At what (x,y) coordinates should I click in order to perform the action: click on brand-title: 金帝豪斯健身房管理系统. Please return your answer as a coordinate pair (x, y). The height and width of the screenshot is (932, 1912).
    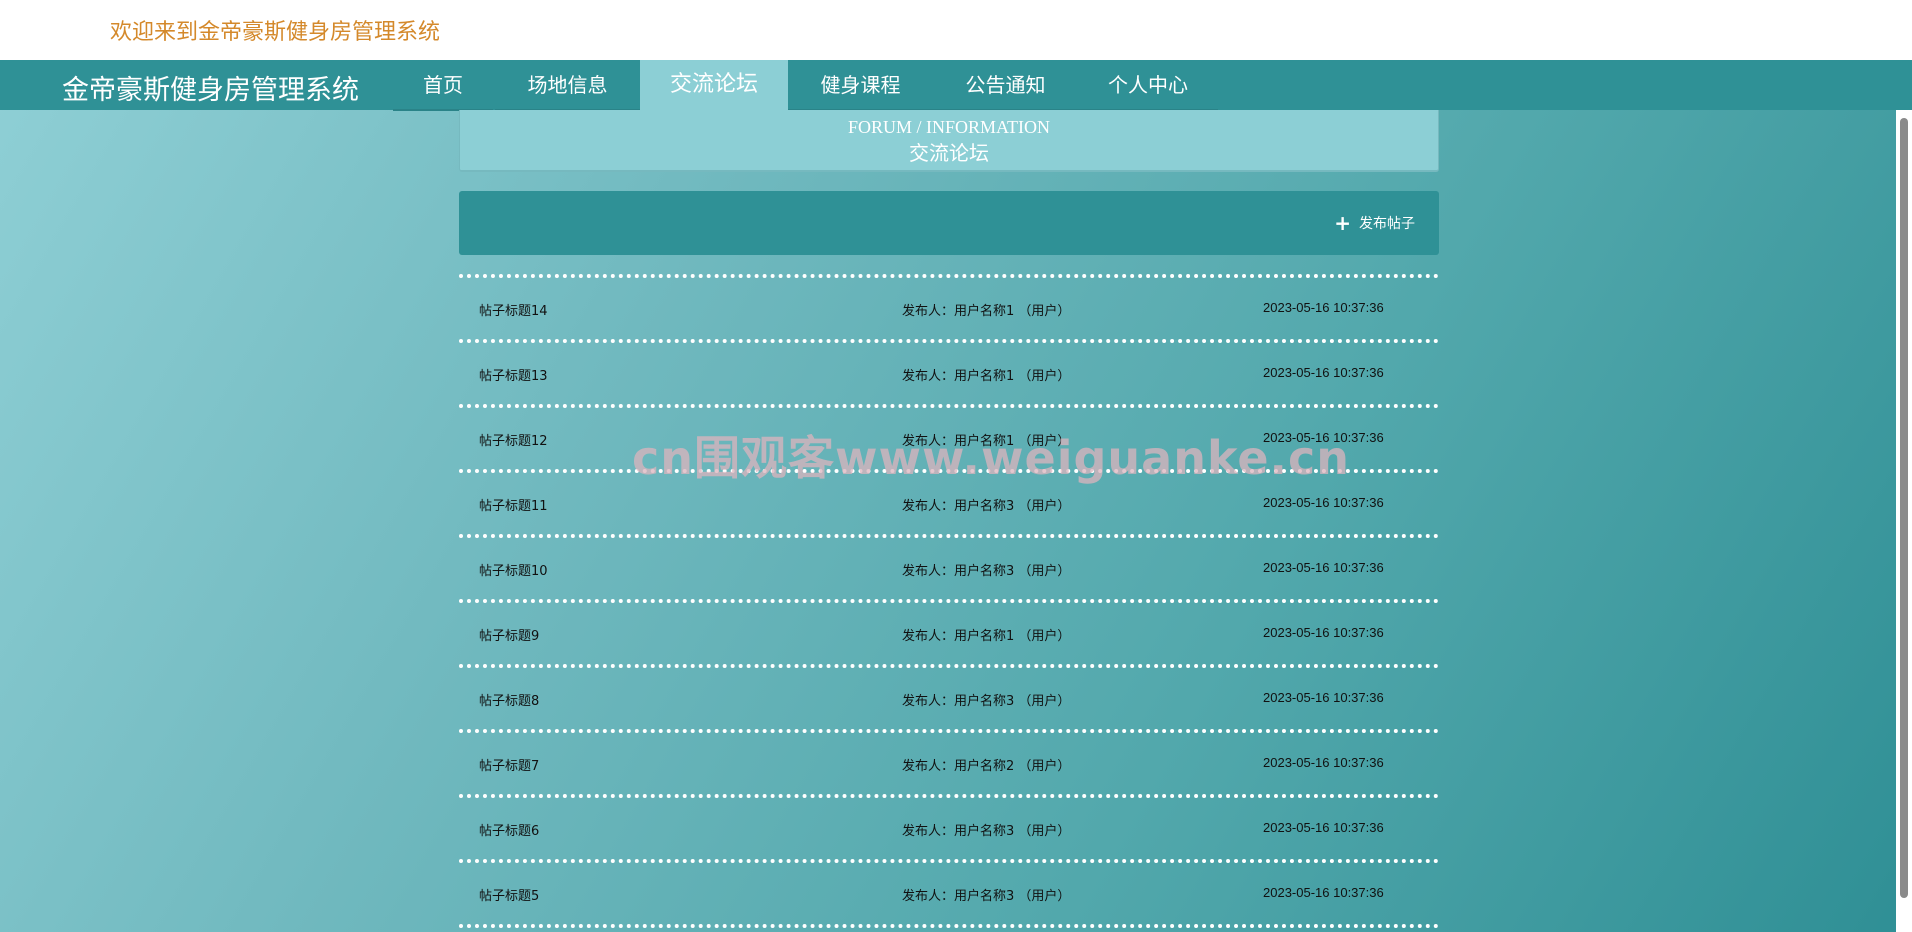
    Looking at the image, I should click on (210, 90).